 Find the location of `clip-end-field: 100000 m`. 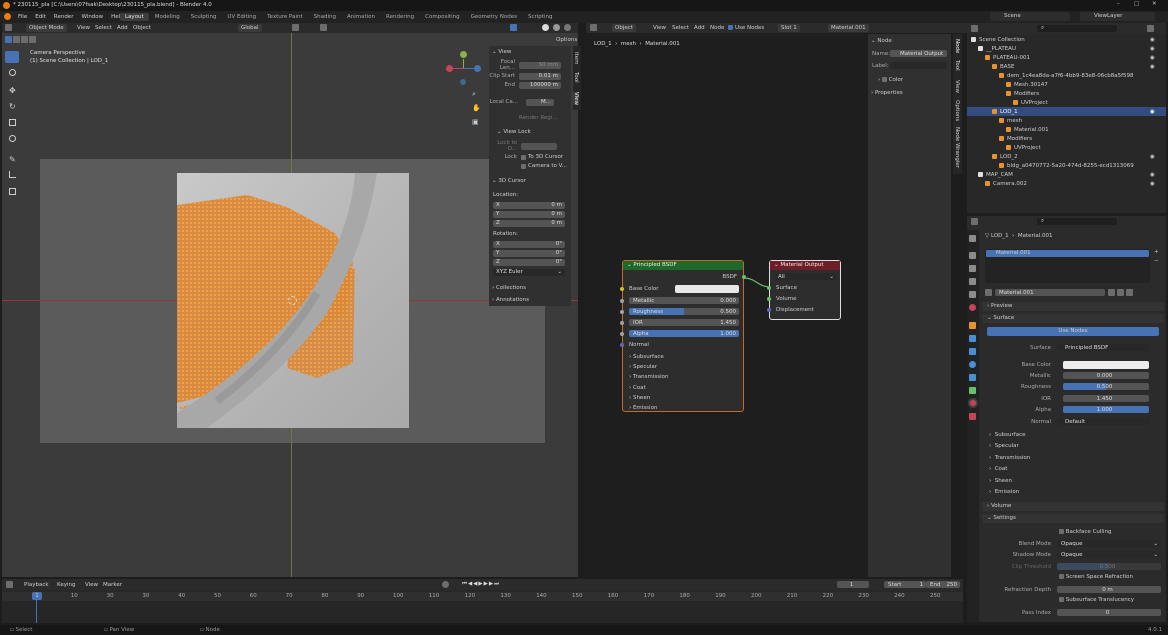

clip-end-field: 100000 m is located at coordinates (540, 85).